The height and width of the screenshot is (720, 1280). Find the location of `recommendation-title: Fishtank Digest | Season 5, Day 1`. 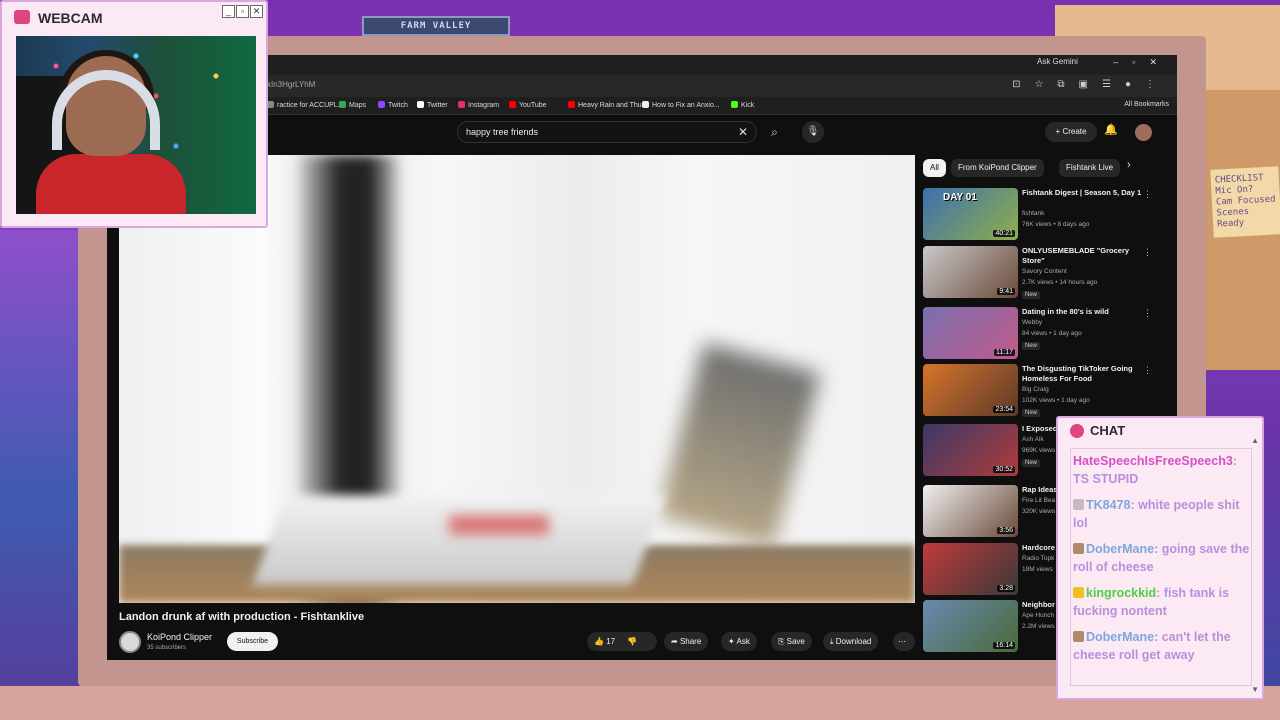

recommendation-title: Fishtank Digest | Season 5, Day 1 is located at coordinates (1084, 193).